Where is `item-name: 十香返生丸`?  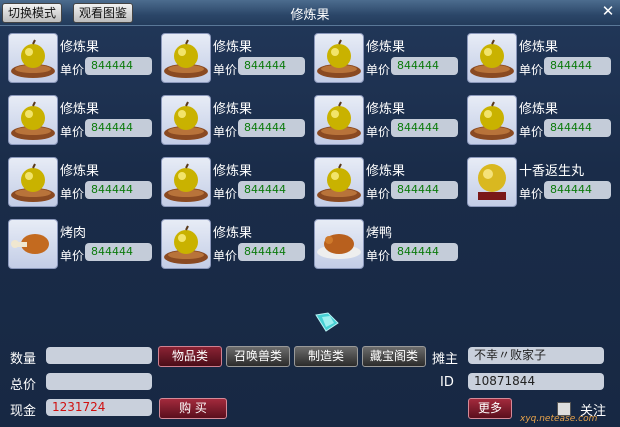 item-name: 十香返生丸 is located at coordinates (552, 171).